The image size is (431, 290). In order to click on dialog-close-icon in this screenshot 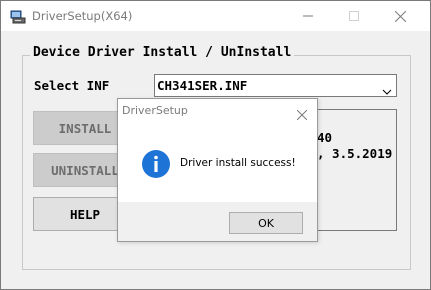, I will do `click(302, 114)`.